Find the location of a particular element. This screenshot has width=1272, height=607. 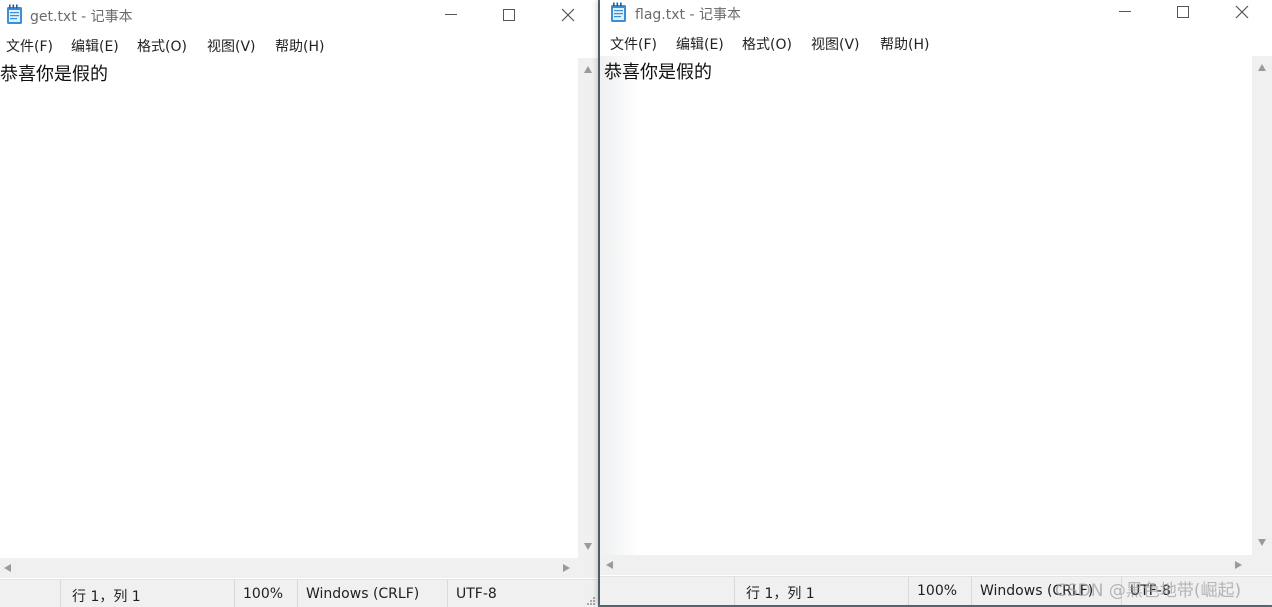

window-title: get.txt - 记事本 is located at coordinates (81, 17).